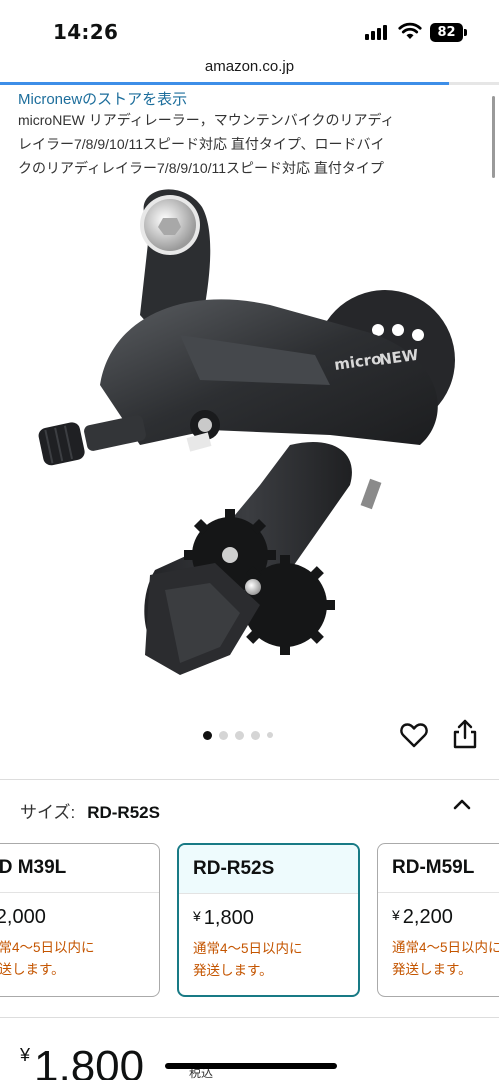 This screenshot has width=499, height=1080. I want to click on store-link: Micronewのストアを表示, so click(102, 98).